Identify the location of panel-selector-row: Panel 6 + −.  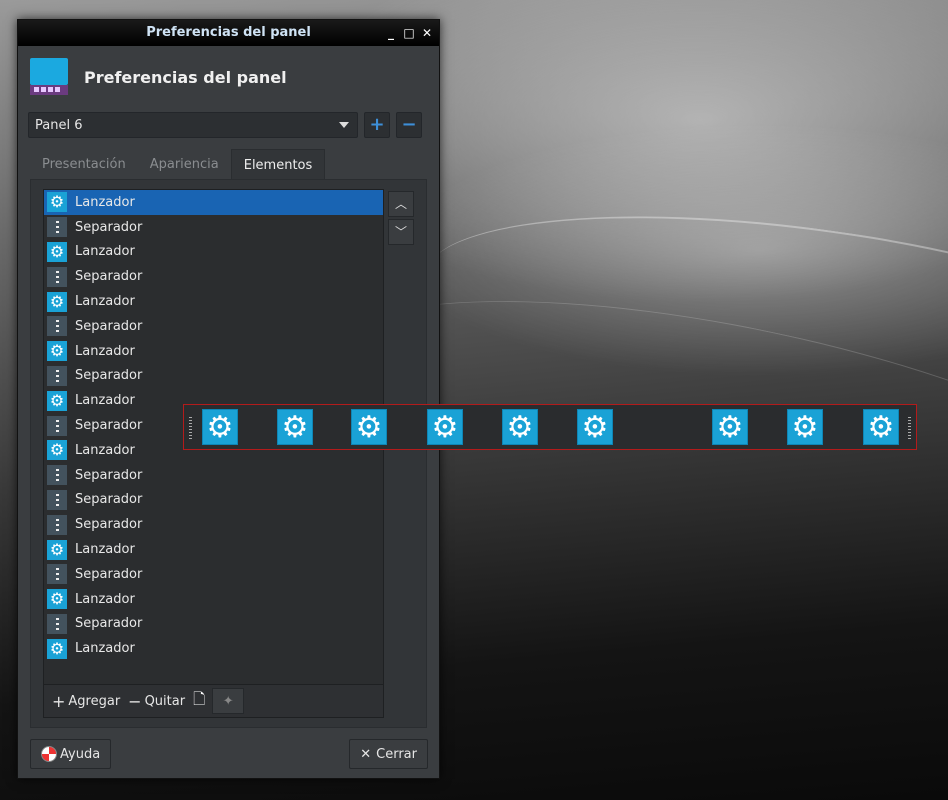
(225, 125).